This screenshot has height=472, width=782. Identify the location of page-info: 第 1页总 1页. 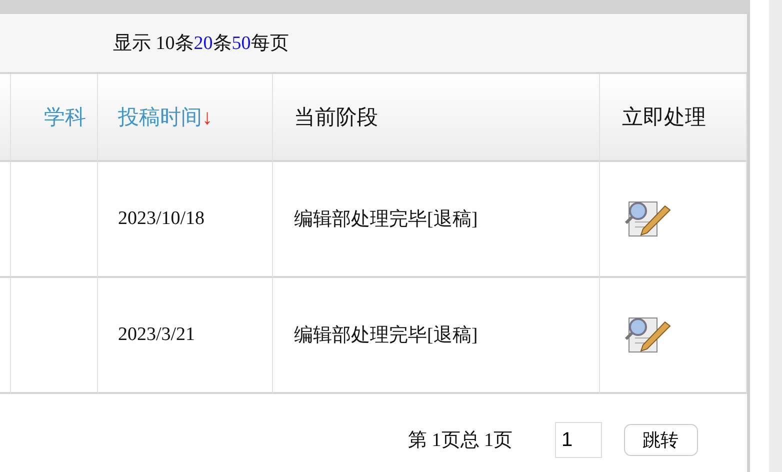
(460, 441).